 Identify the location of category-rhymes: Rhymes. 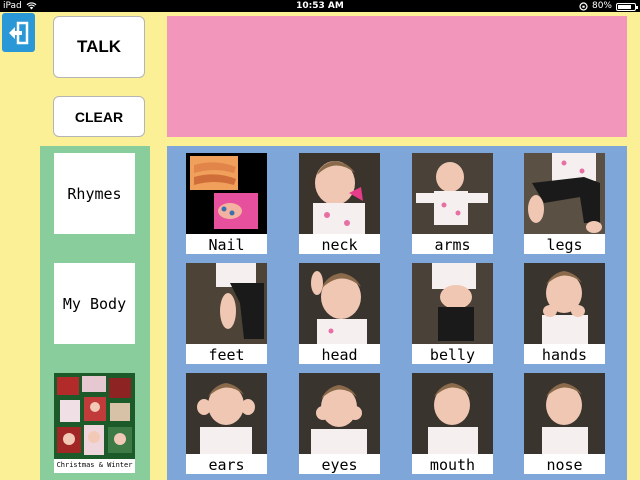
(94, 193).